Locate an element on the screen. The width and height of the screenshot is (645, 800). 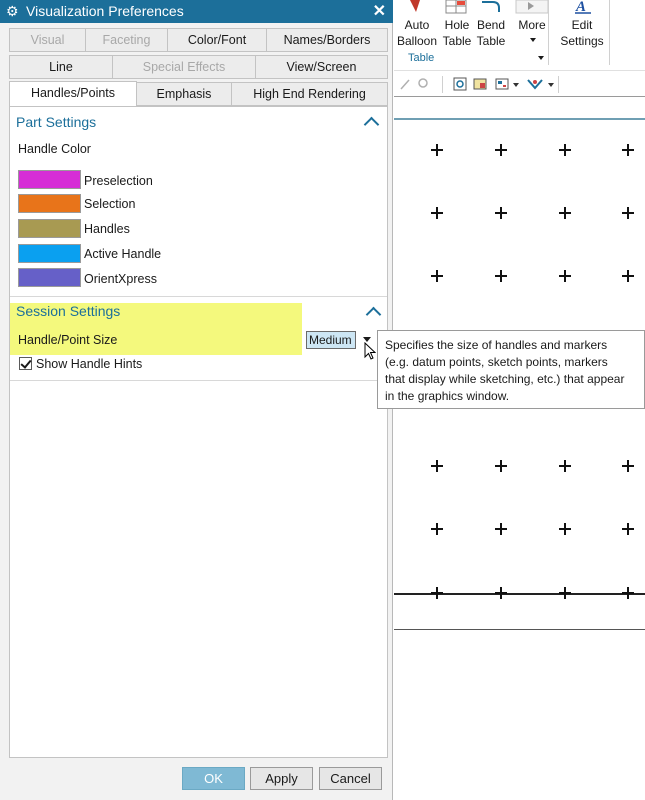
tab-view-screen: View/Screen is located at coordinates (321, 67).